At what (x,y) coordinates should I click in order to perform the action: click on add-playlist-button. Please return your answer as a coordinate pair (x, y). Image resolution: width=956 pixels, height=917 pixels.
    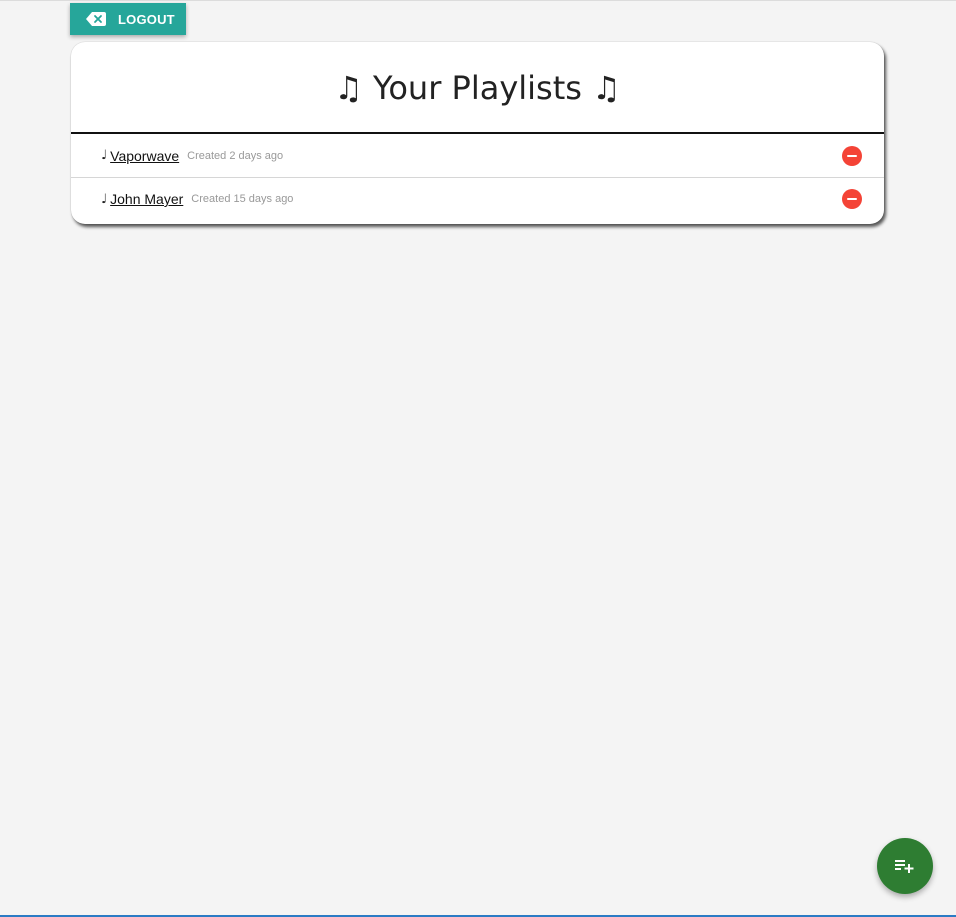
    Looking at the image, I should click on (905, 866).